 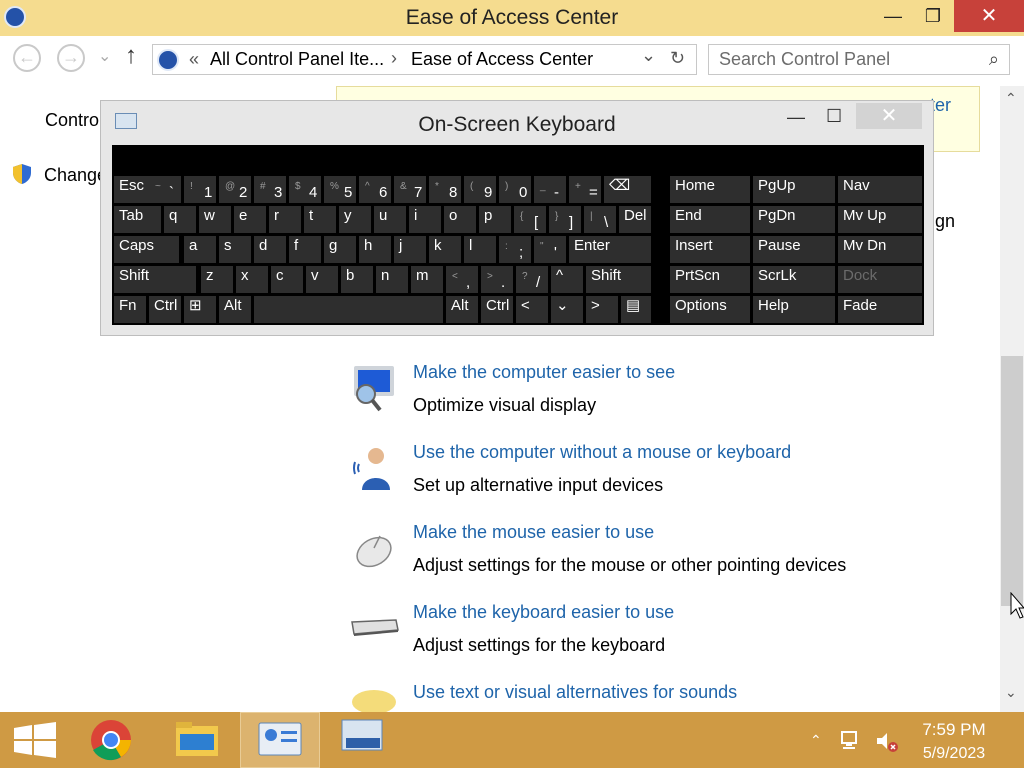 I want to click on make-keyboard-easier-link: Make the keyboard easier to use, so click(x=543, y=612).